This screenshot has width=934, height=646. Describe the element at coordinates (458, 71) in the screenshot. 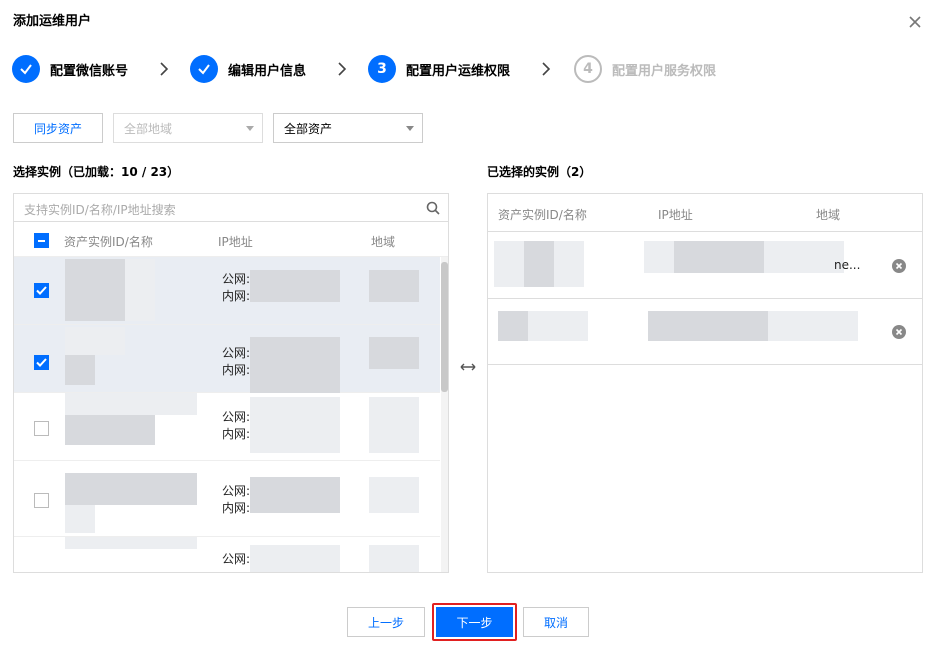

I see `step-3-label: 配置用户运维权限` at that location.